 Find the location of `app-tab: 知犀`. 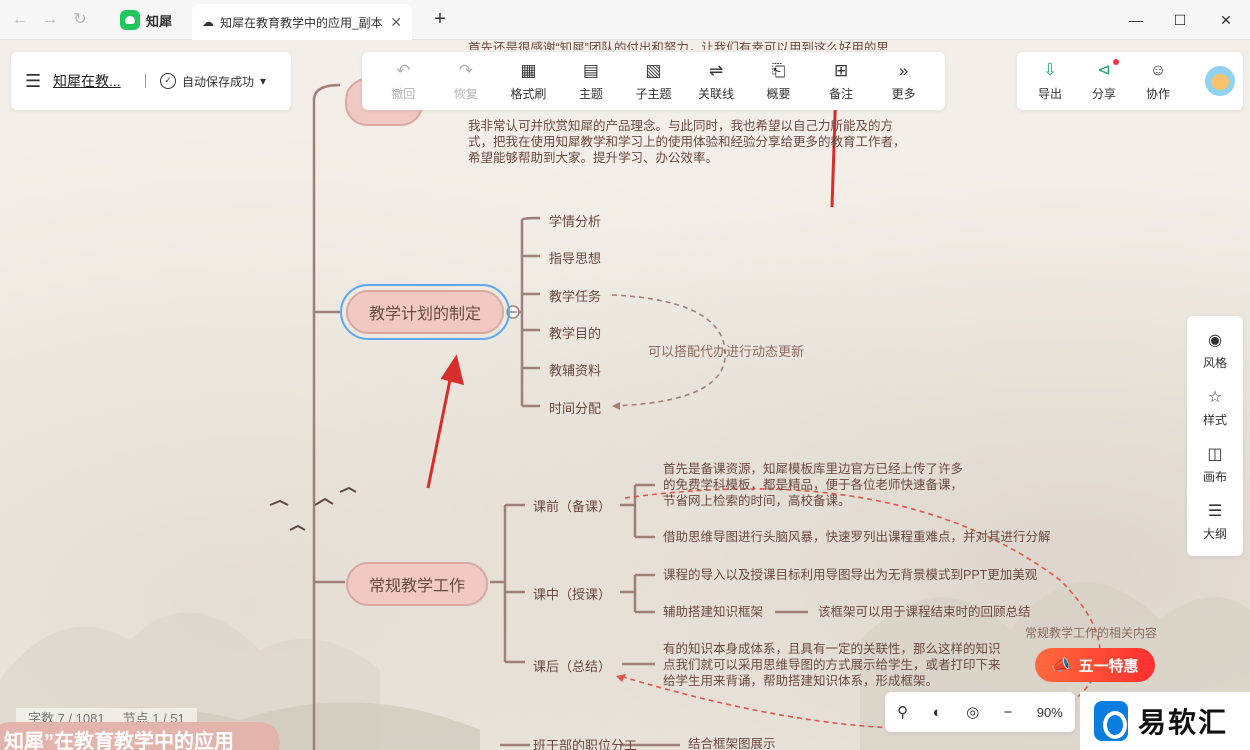

app-tab: 知犀 is located at coordinates (150, 20).